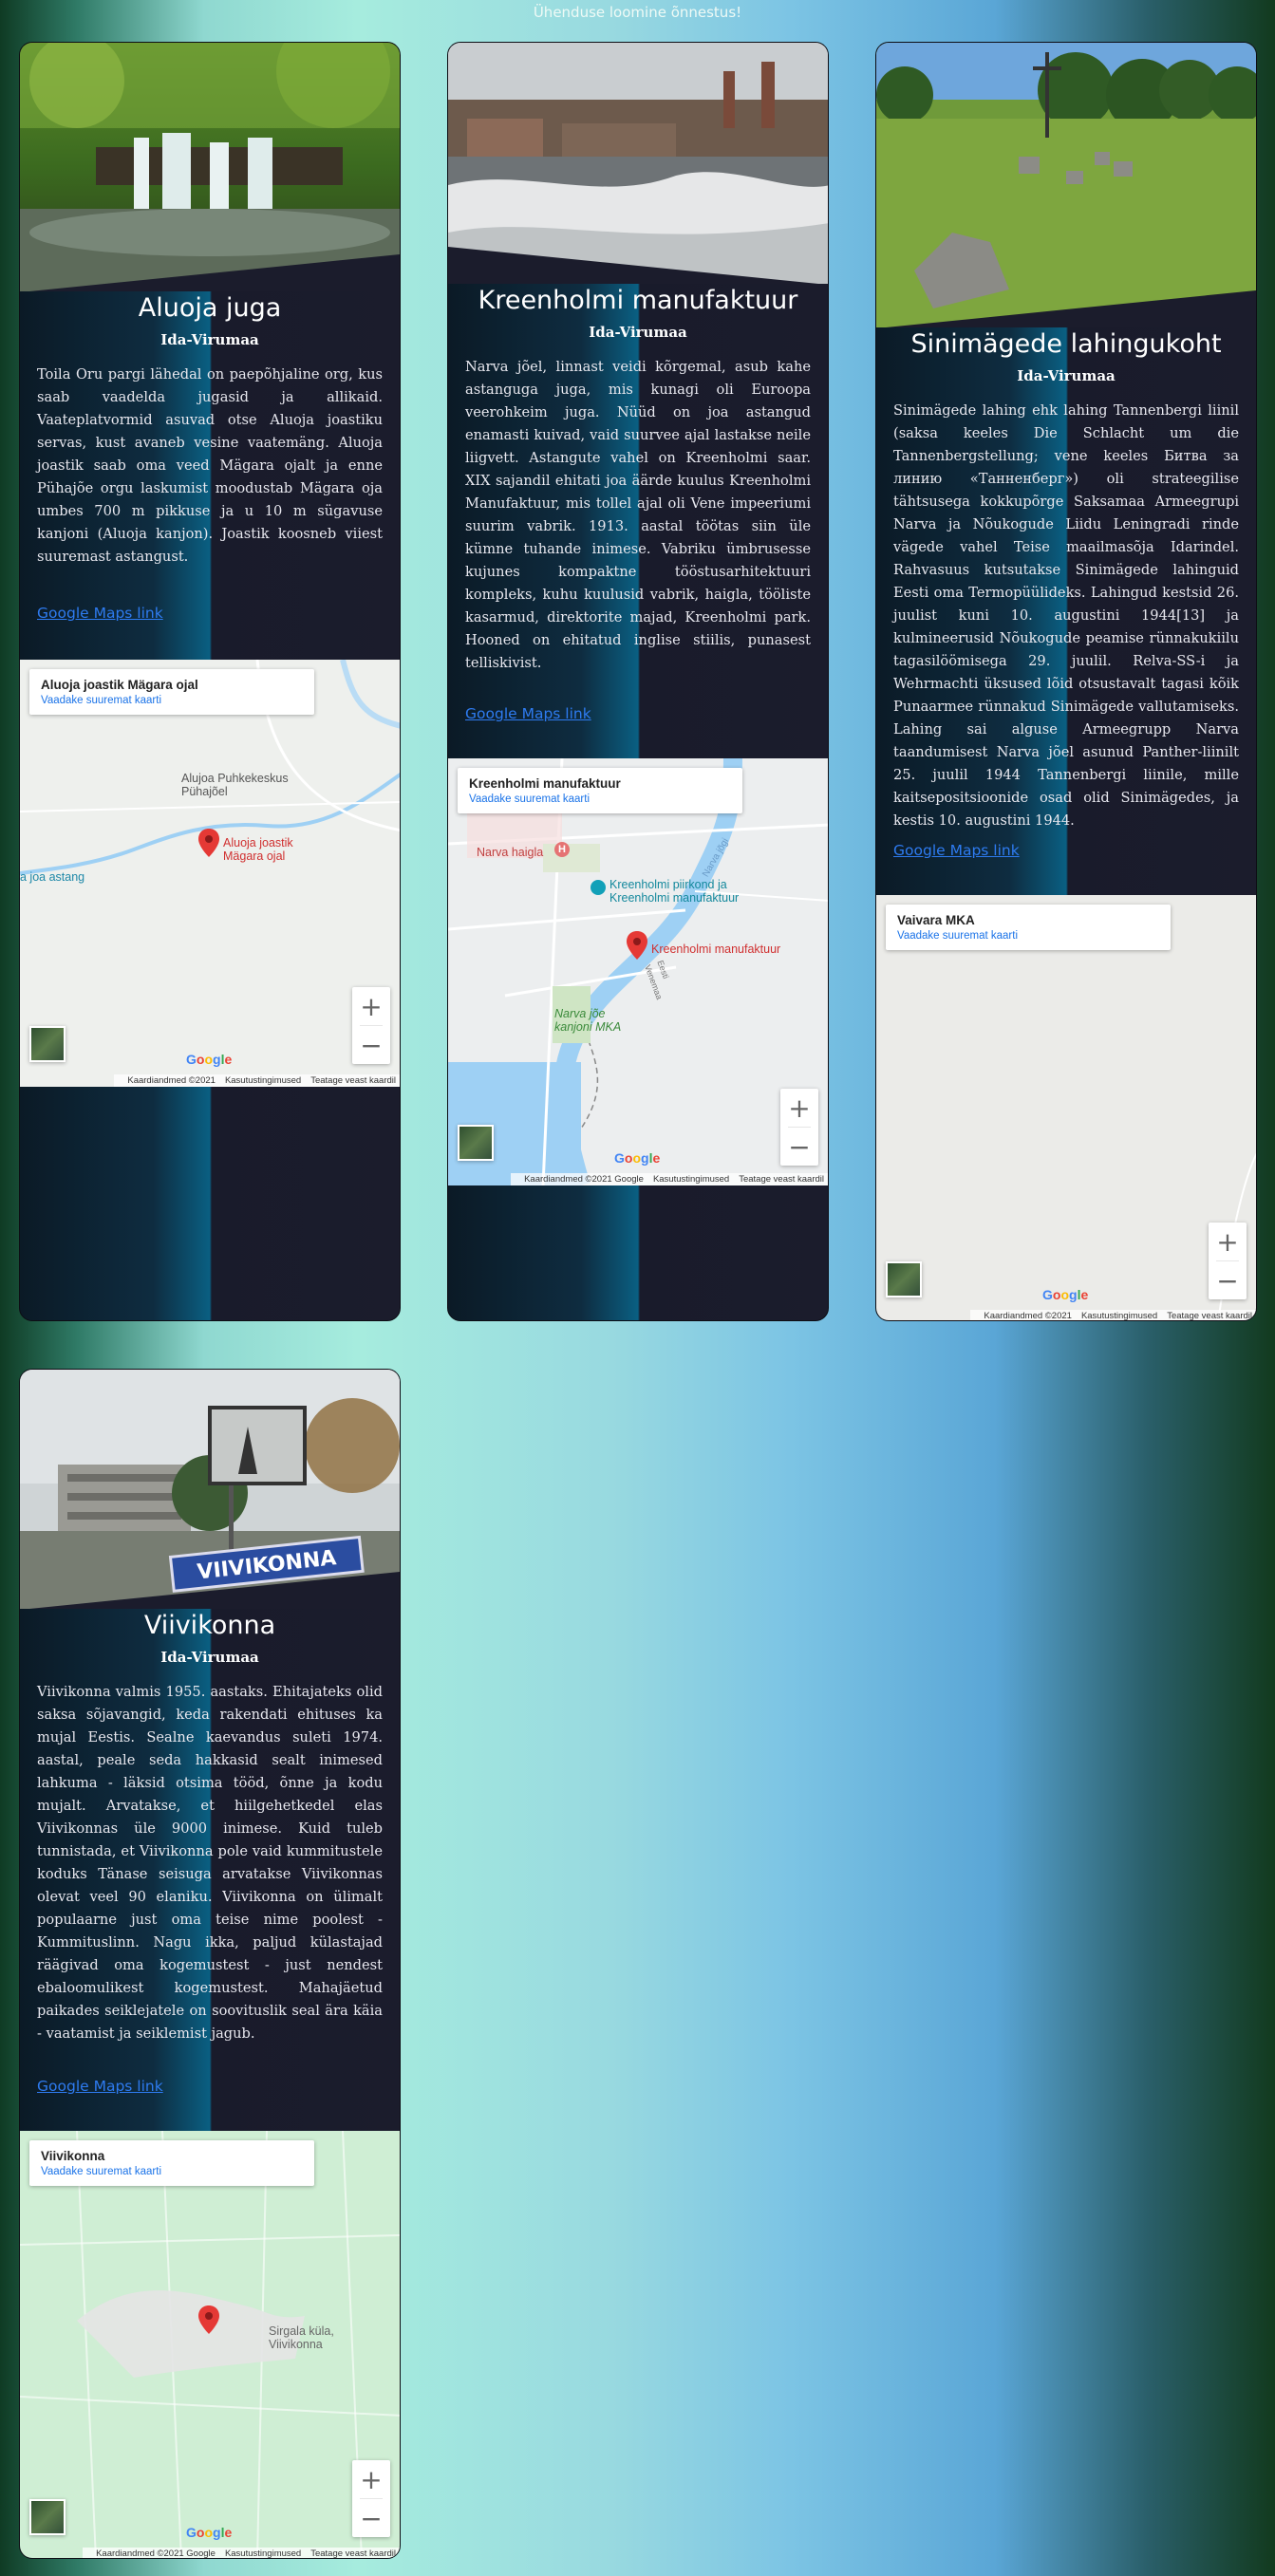 The width and height of the screenshot is (1275, 2576). I want to click on factory-photo, so click(638, 164).